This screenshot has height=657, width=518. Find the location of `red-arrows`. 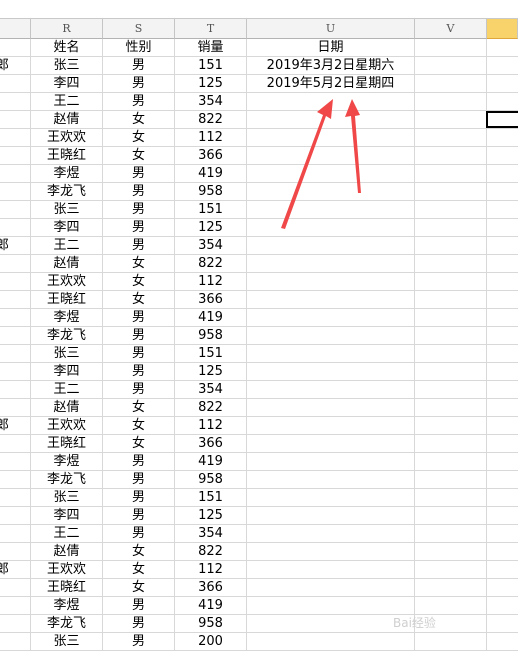

red-arrows is located at coordinates (321, 164).